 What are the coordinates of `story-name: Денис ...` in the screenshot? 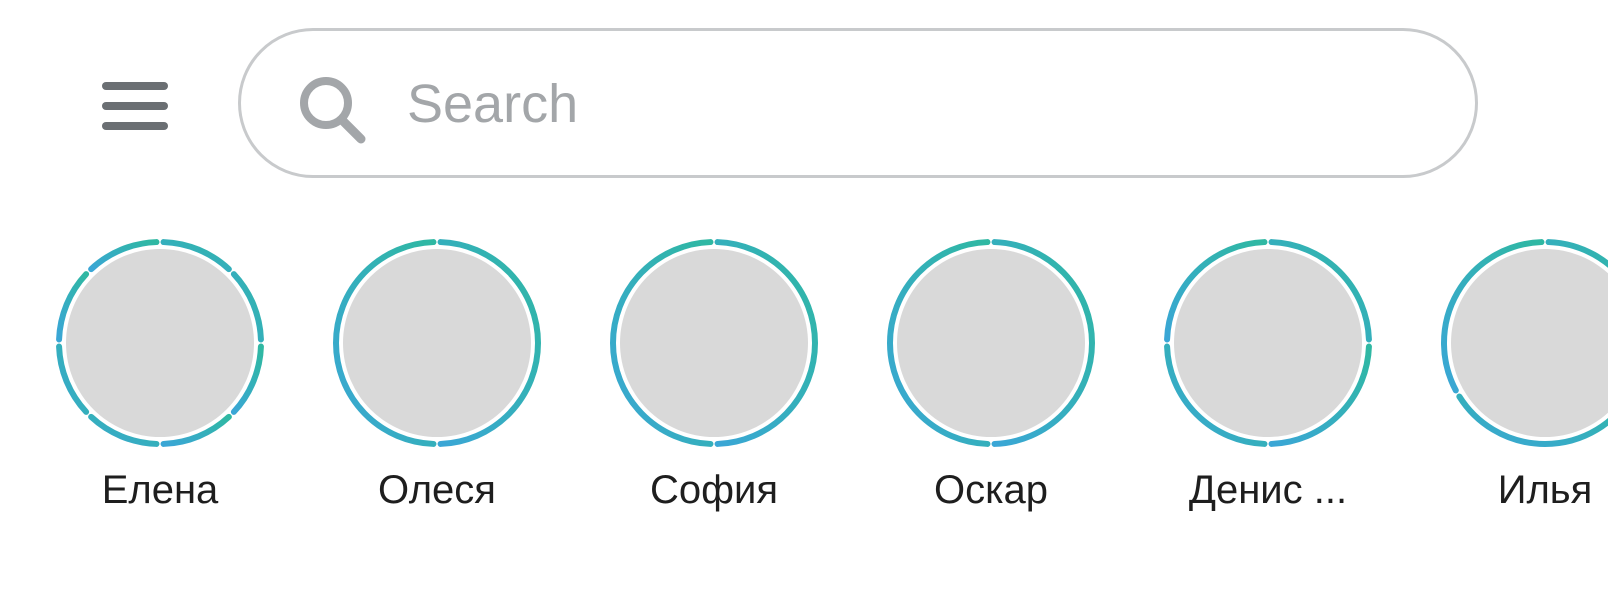 It's located at (1268, 490).